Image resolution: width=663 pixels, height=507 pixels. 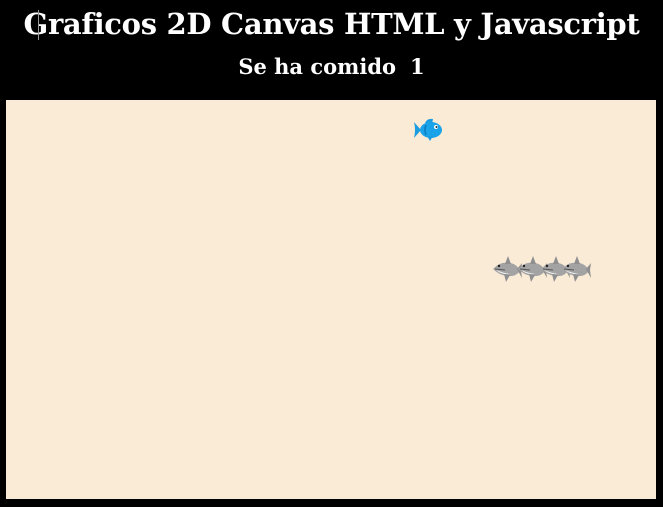 I want to click on shark-icon, so click(x=576, y=269).